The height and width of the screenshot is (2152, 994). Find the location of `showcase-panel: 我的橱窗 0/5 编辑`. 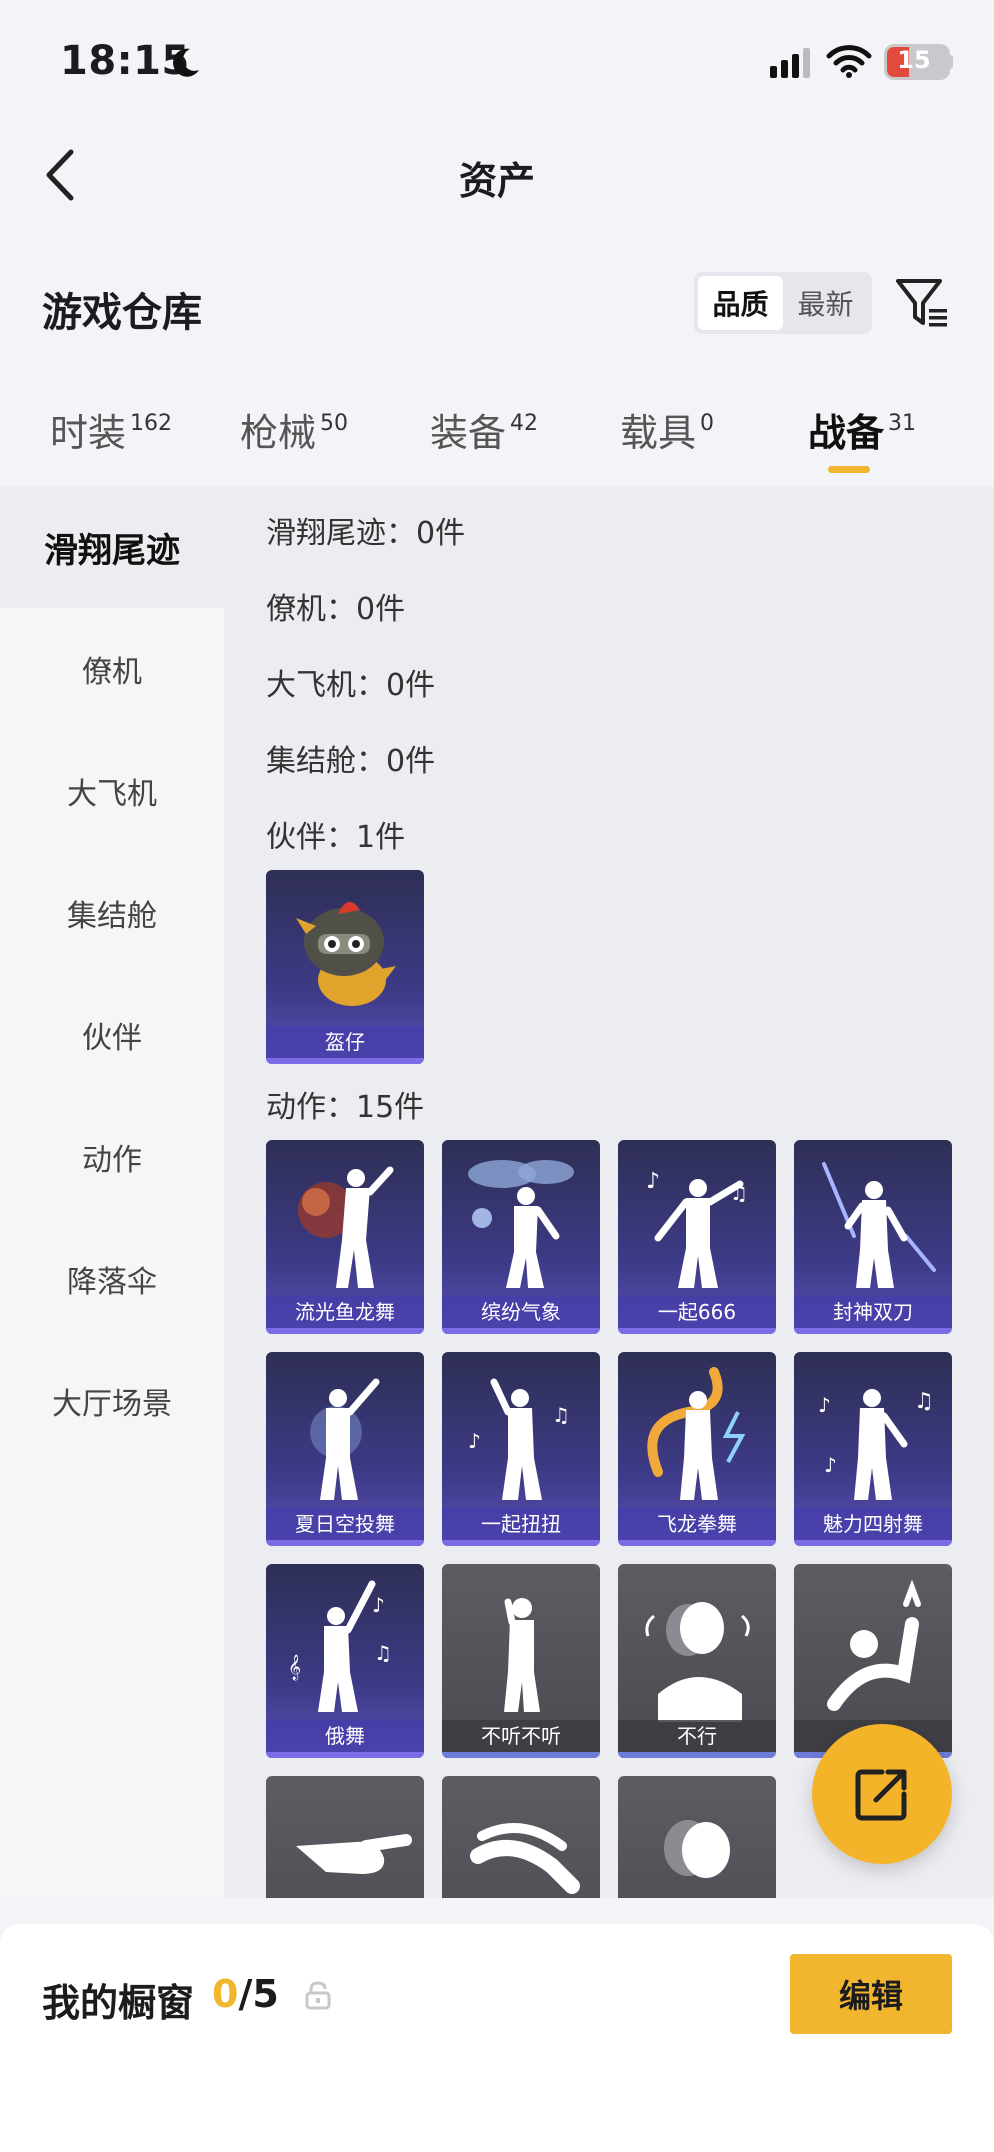

showcase-panel: 我的橱窗 0/5 编辑 is located at coordinates (497, 2038).